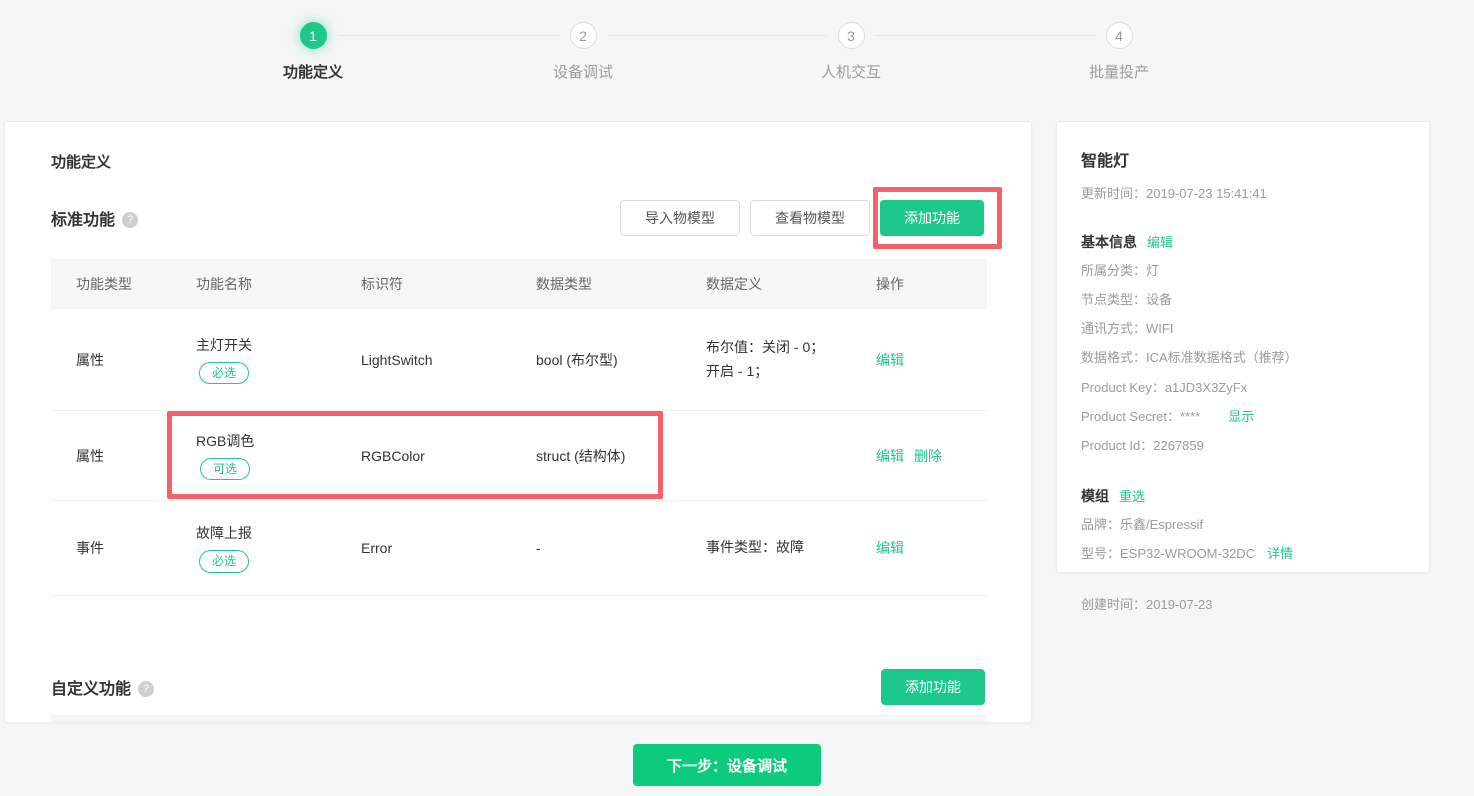 The width and height of the screenshot is (1474, 796). I want to click on basic-info-header: 基本信息 编辑, so click(1243, 242).